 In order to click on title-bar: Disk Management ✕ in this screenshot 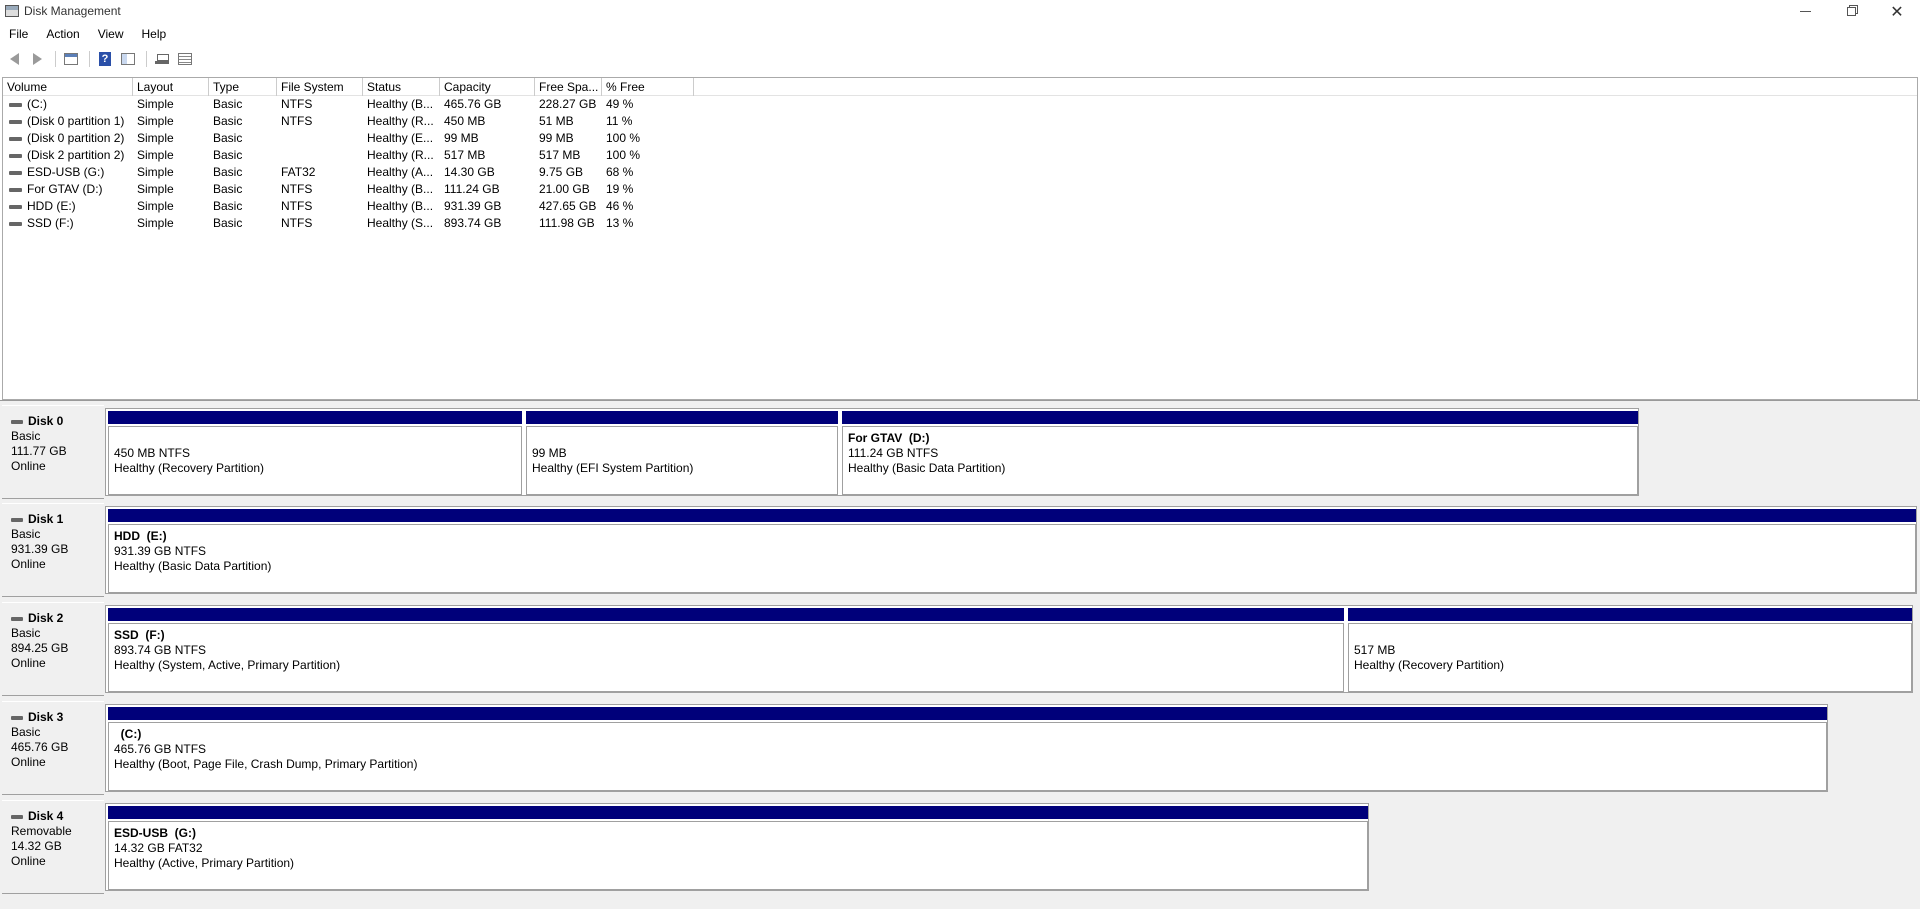, I will do `click(960, 11)`.